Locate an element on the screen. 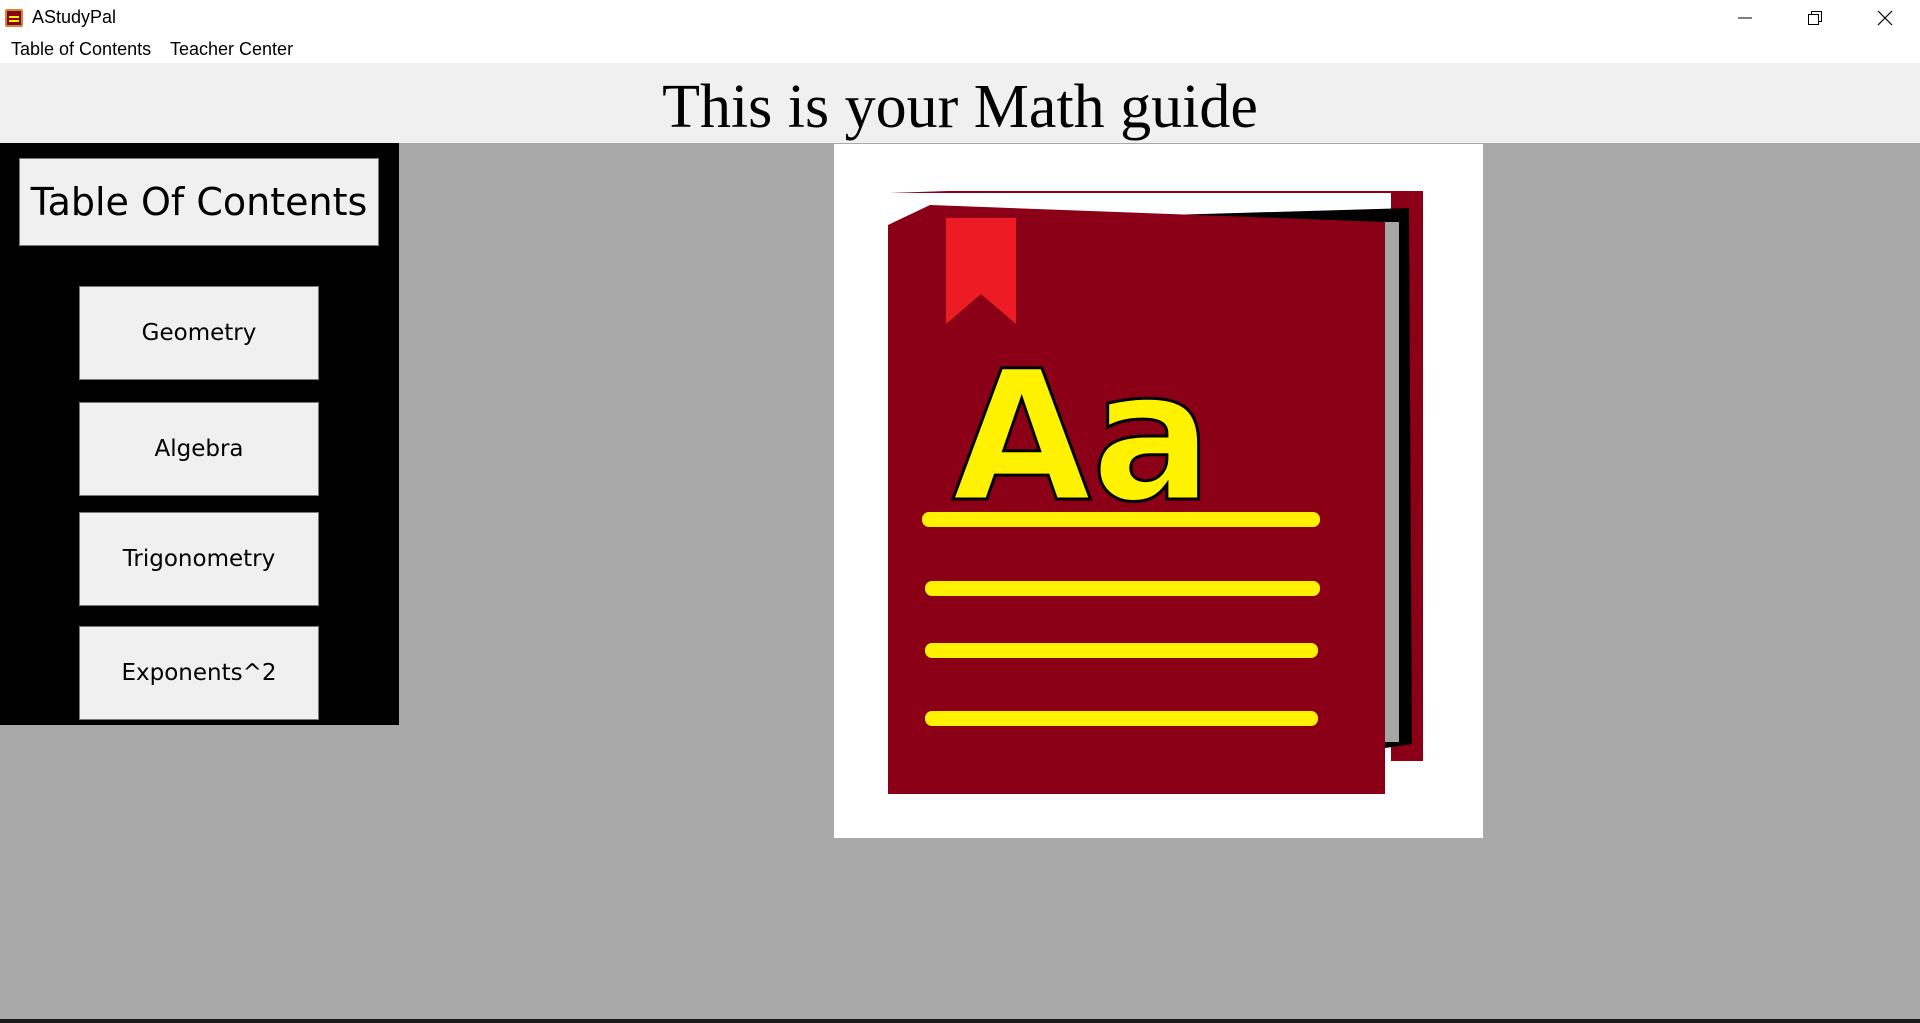 This screenshot has width=1920, height=1023. toc-title-button: Table Of Contents is located at coordinates (199, 202).